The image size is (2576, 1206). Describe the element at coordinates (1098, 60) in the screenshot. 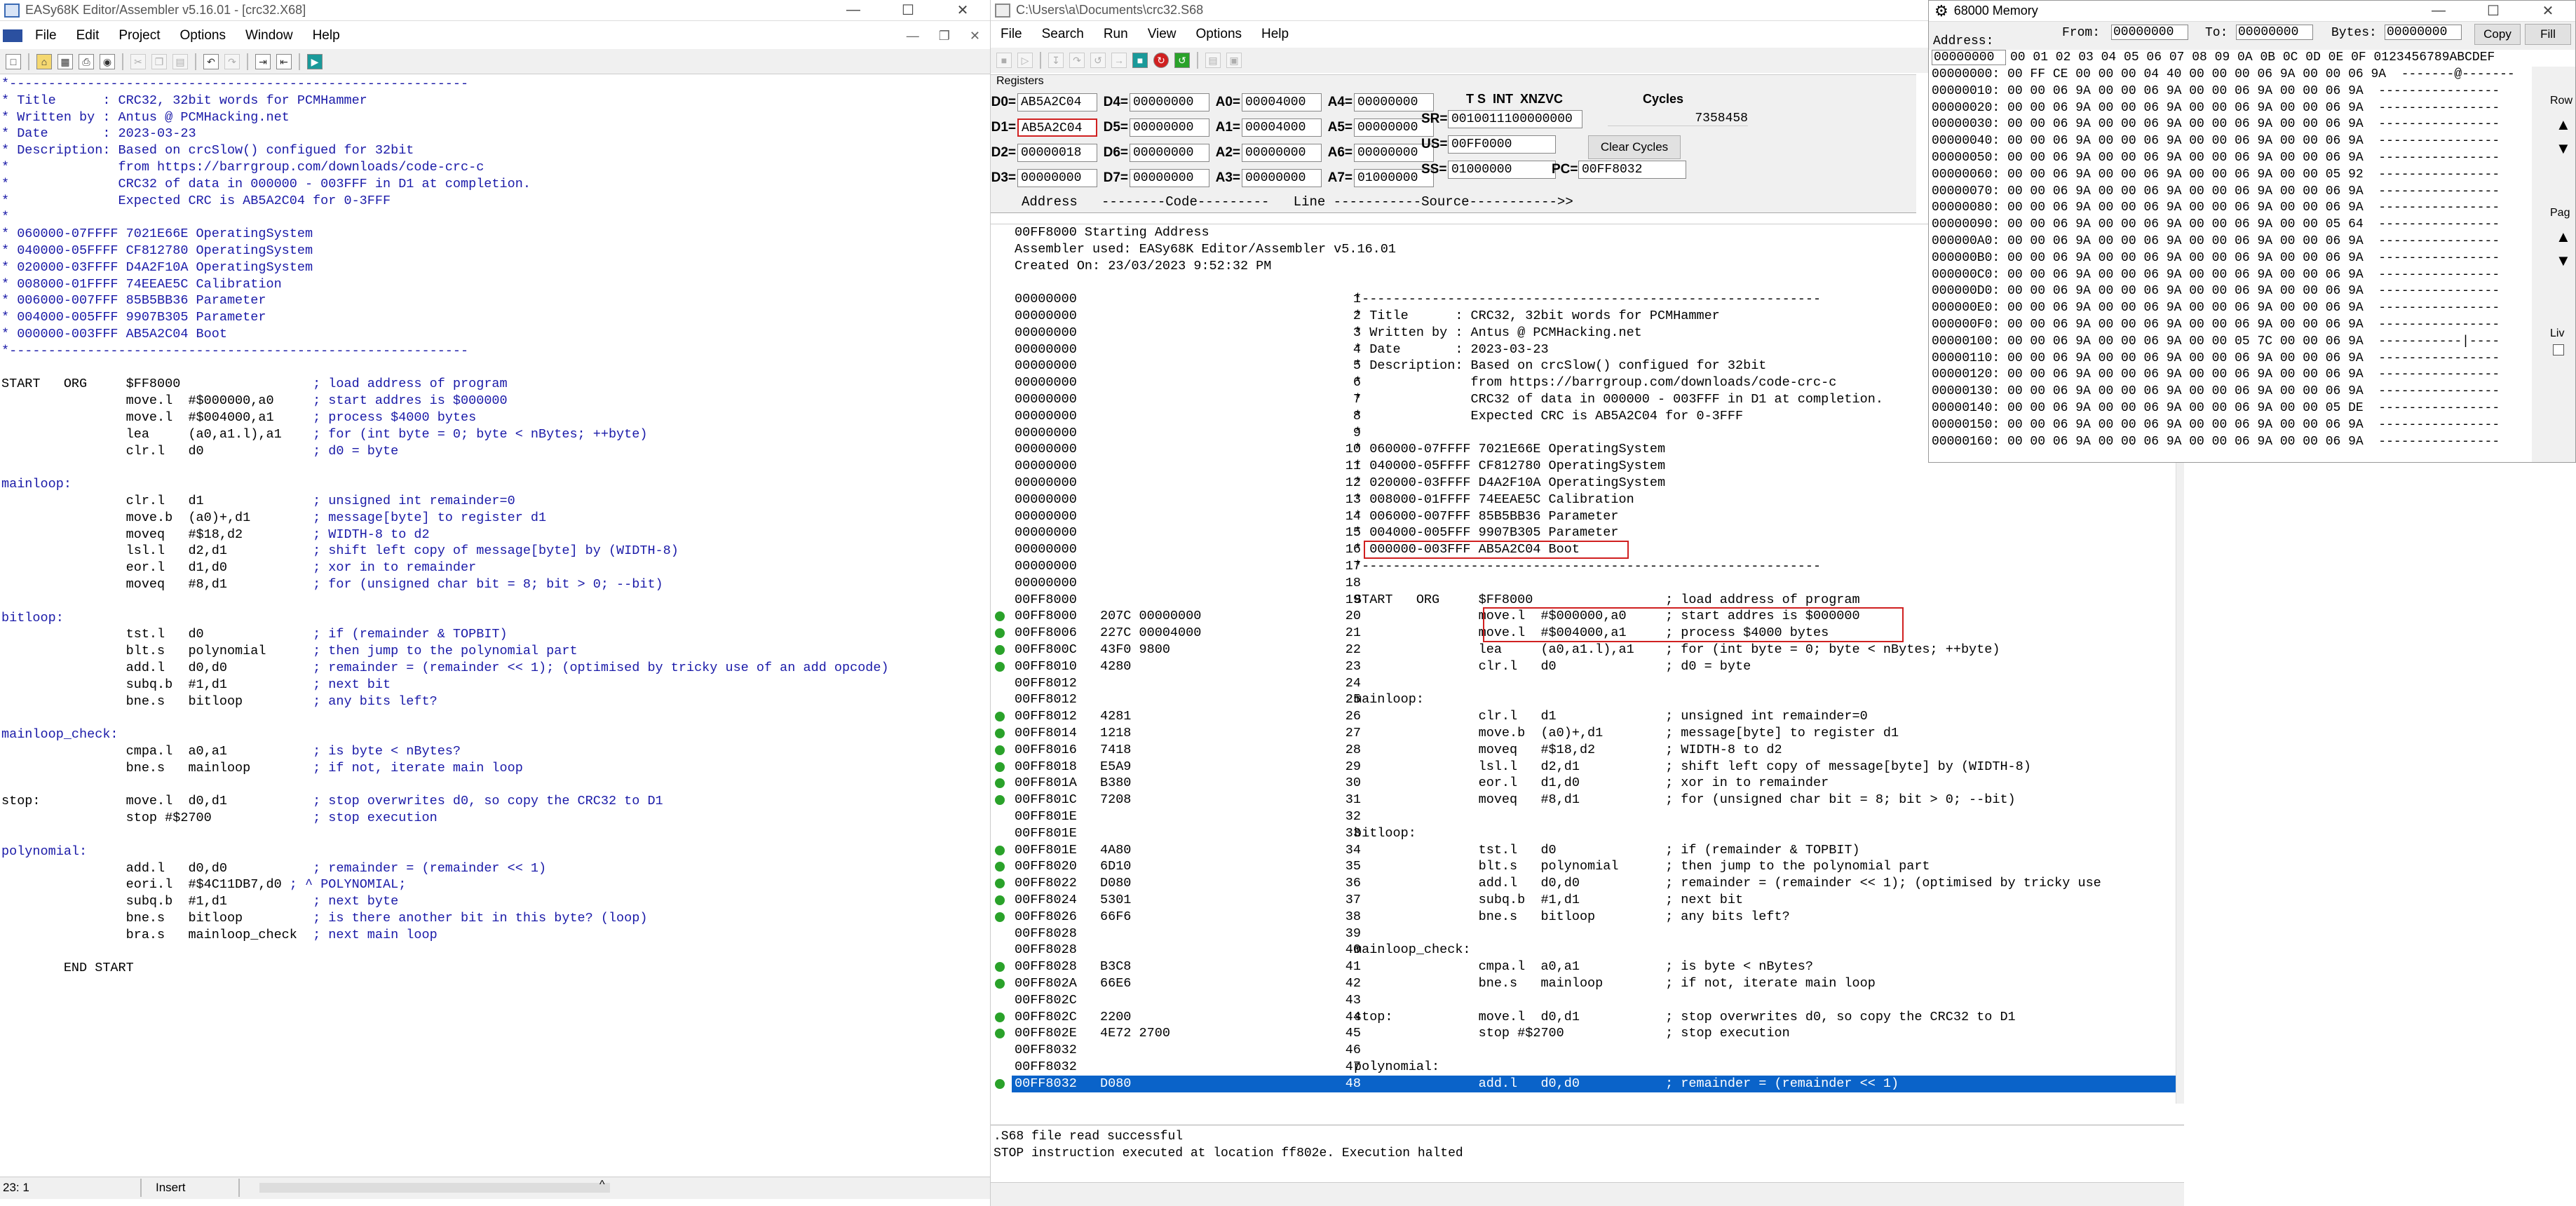

I see `trace-icon: ↺` at that location.